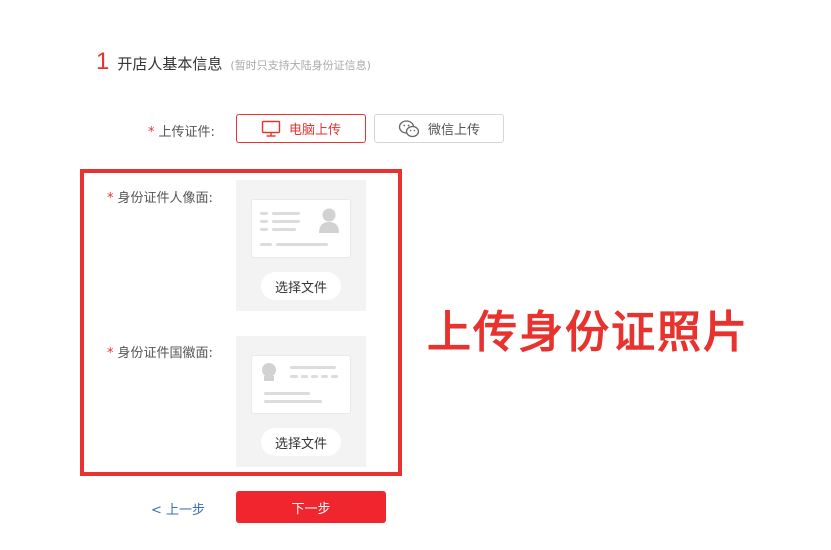  I want to click on id-card-back-icon, so click(301, 384).